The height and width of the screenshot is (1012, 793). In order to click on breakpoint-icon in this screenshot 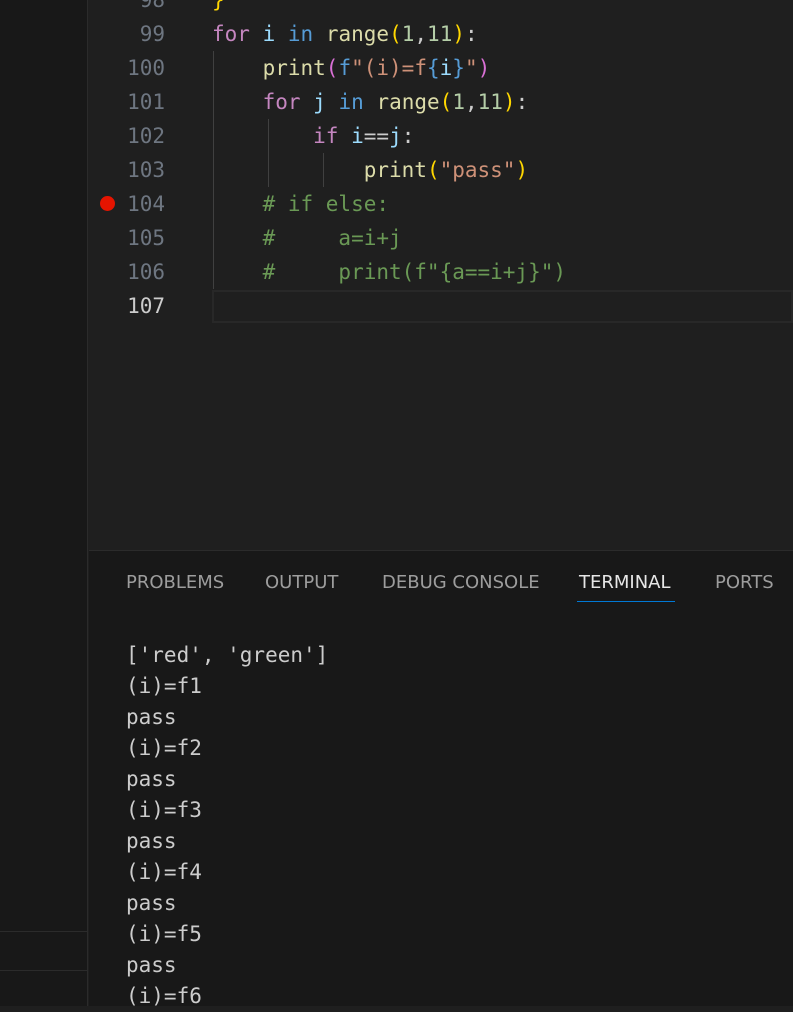, I will do `click(107, 203)`.